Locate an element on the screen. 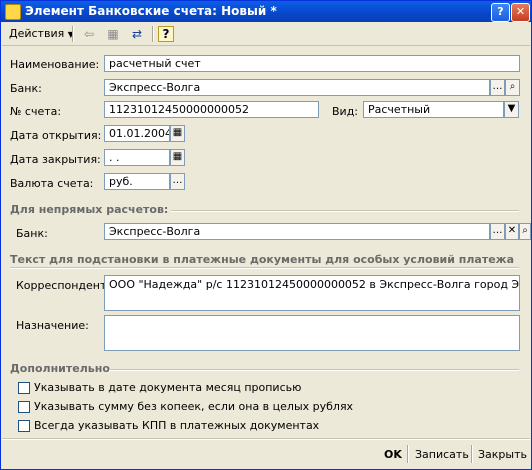  actions-label: Действия is located at coordinates (37, 33).